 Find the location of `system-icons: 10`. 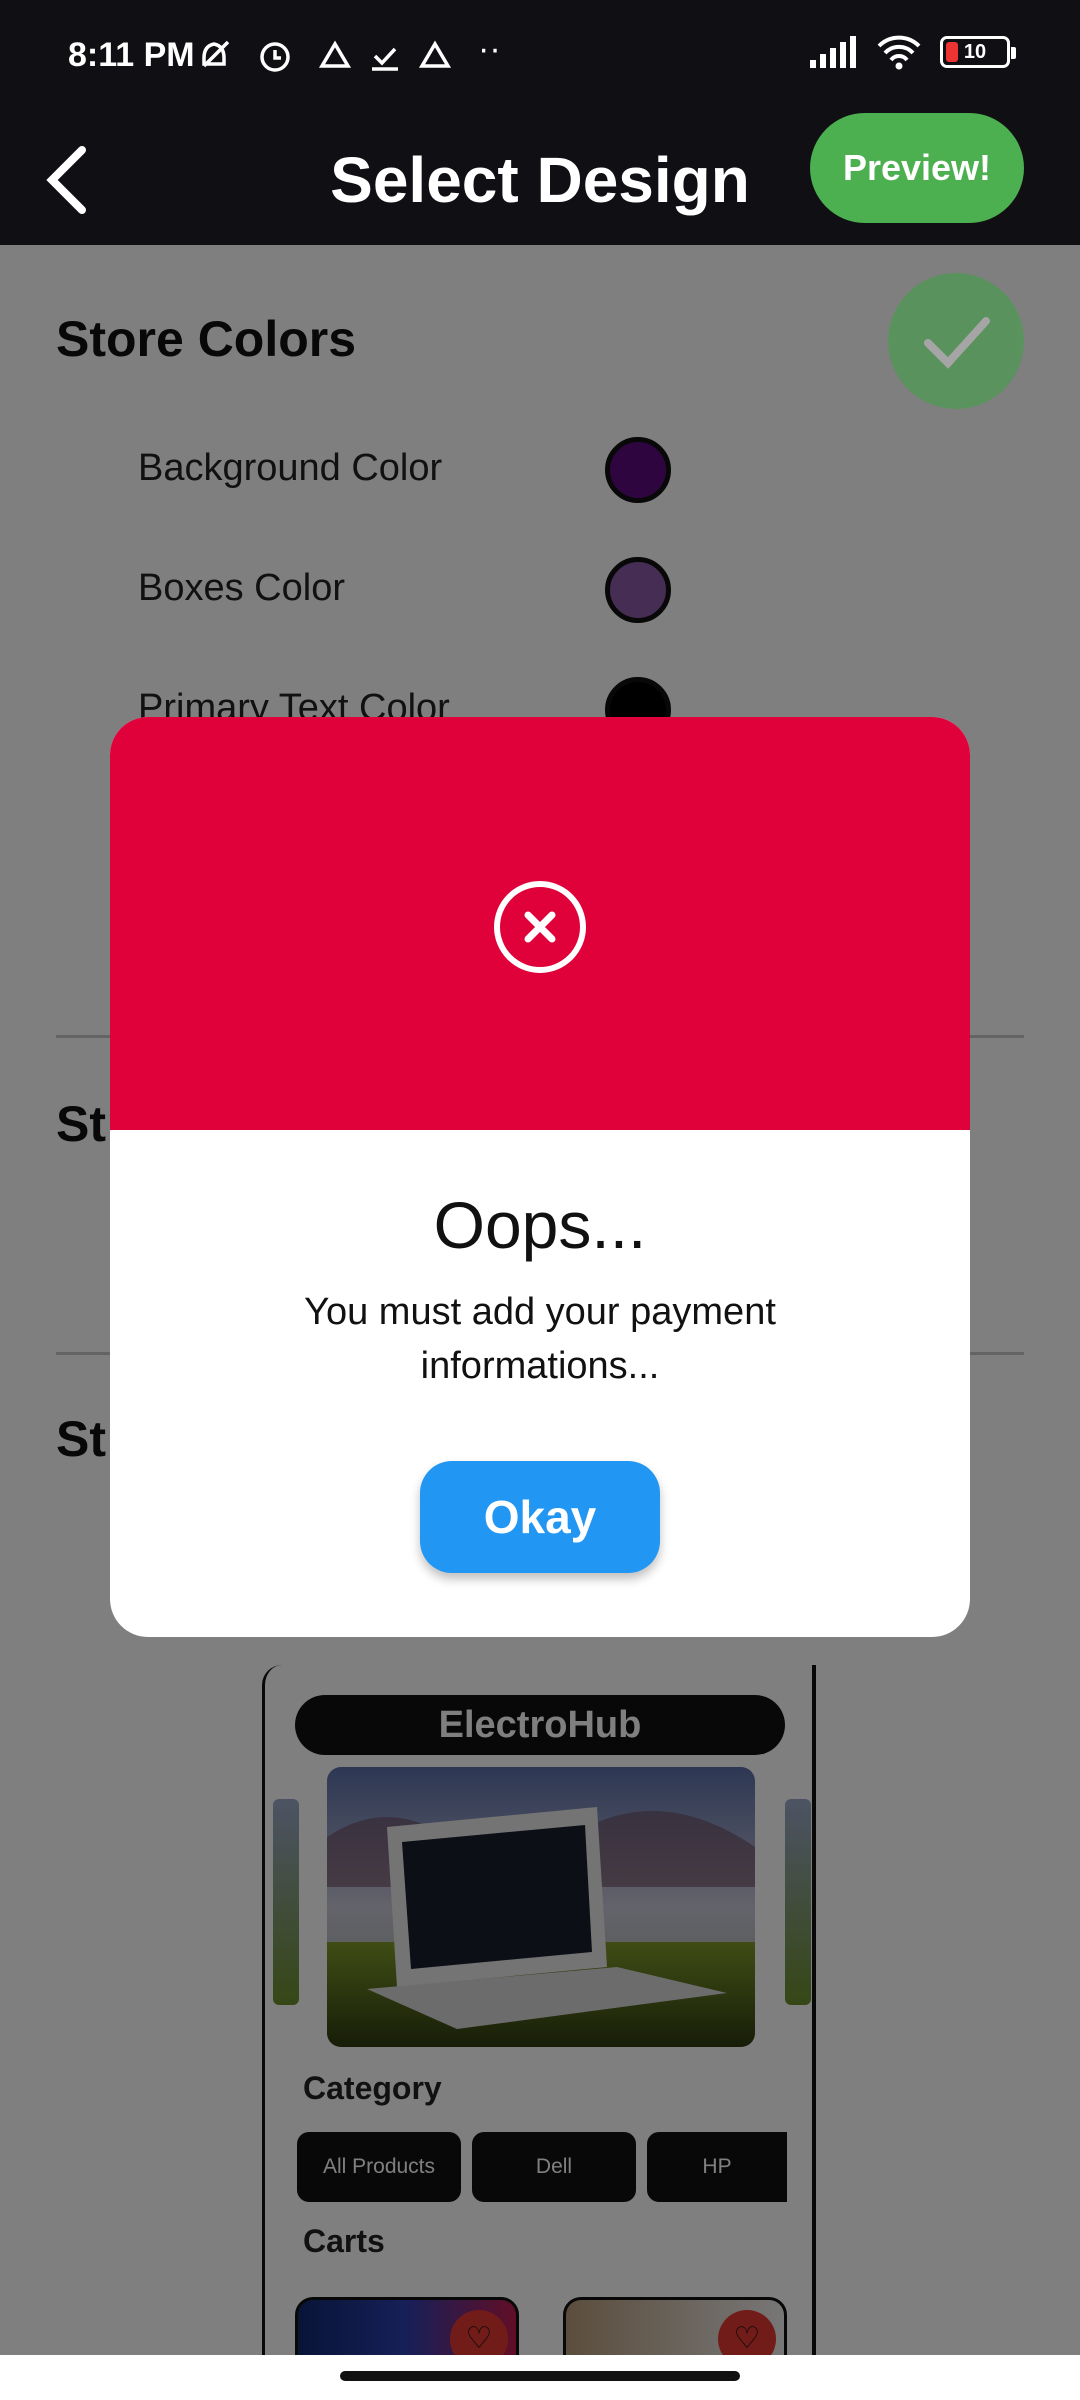

system-icons: 10 is located at coordinates (913, 52).